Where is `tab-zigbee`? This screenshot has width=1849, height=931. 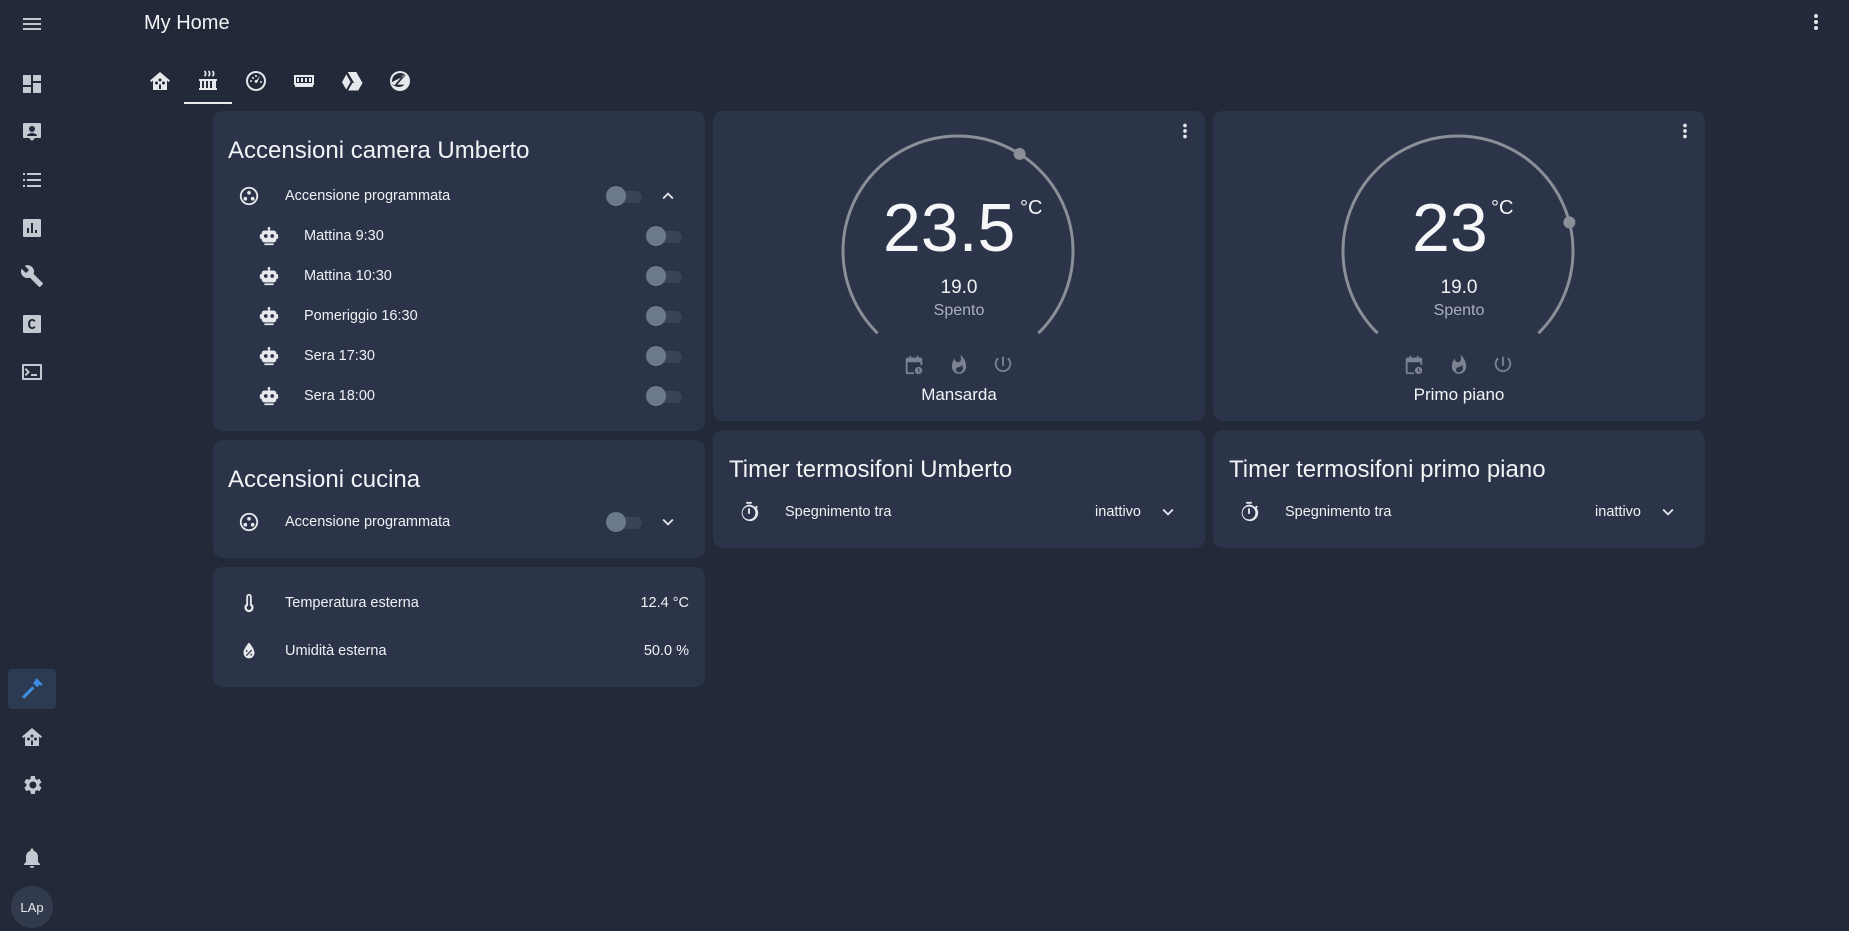
tab-zigbee is located at coordinates (400, 81).